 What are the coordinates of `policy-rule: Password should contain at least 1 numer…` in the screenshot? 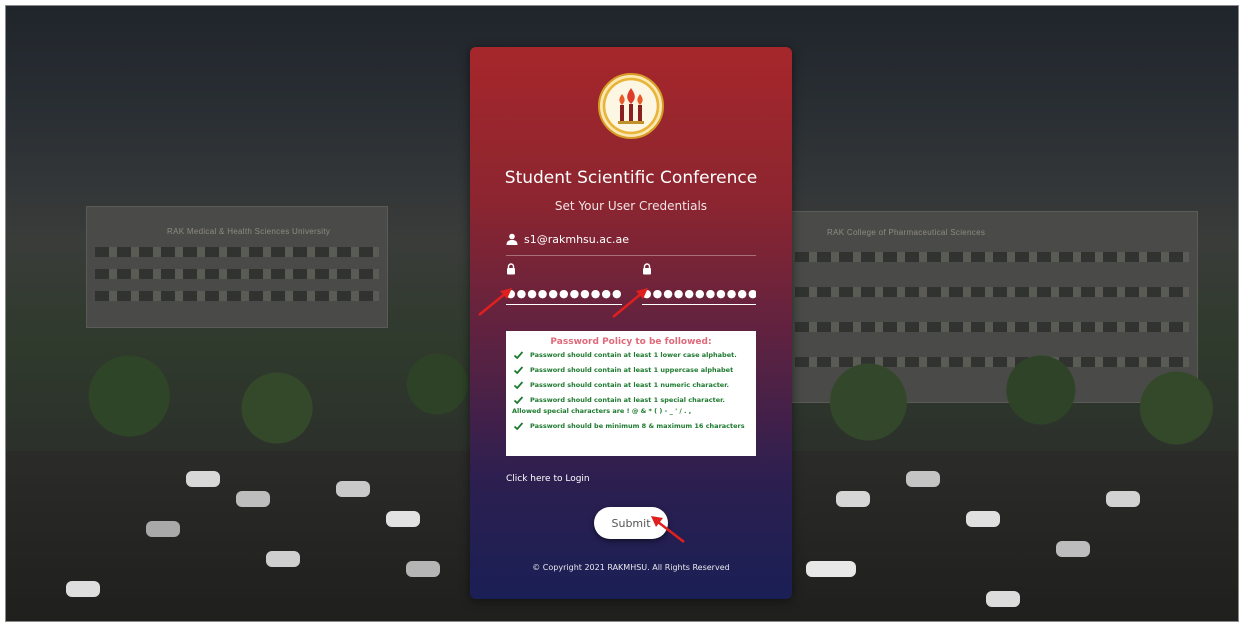 It's located at (631, 385).